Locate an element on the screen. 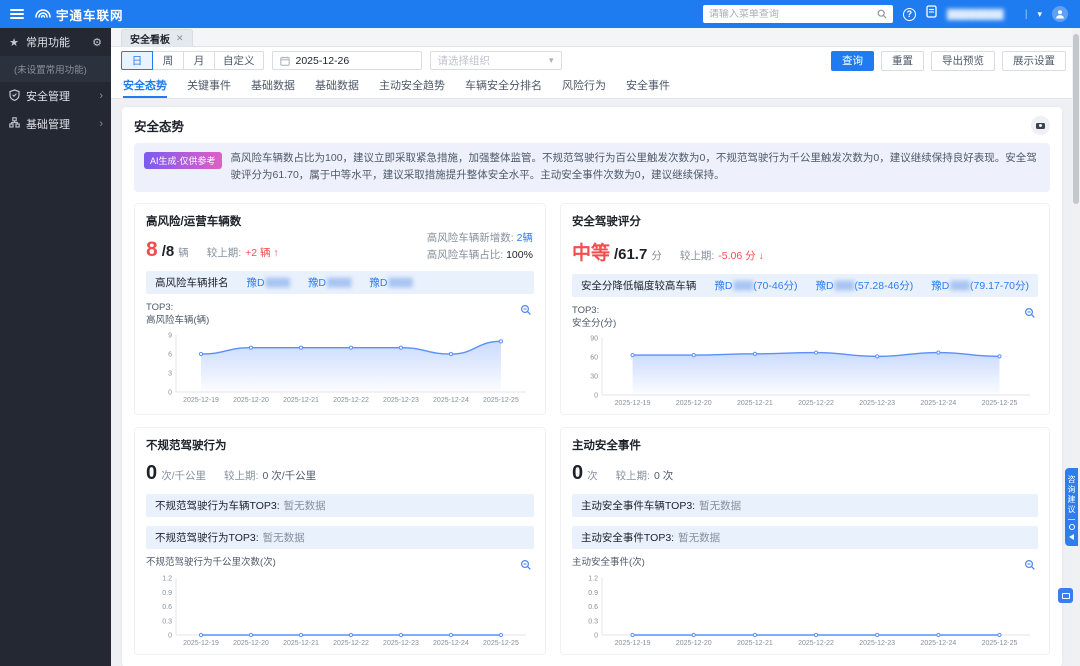  gear-icon: ⚙ is located at coordinates (97, 42).